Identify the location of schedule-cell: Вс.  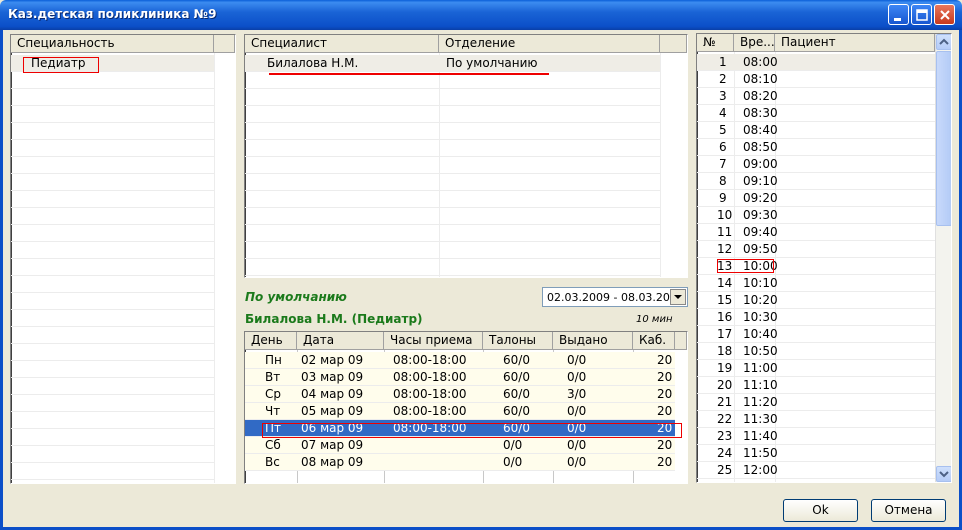
(272, 462).